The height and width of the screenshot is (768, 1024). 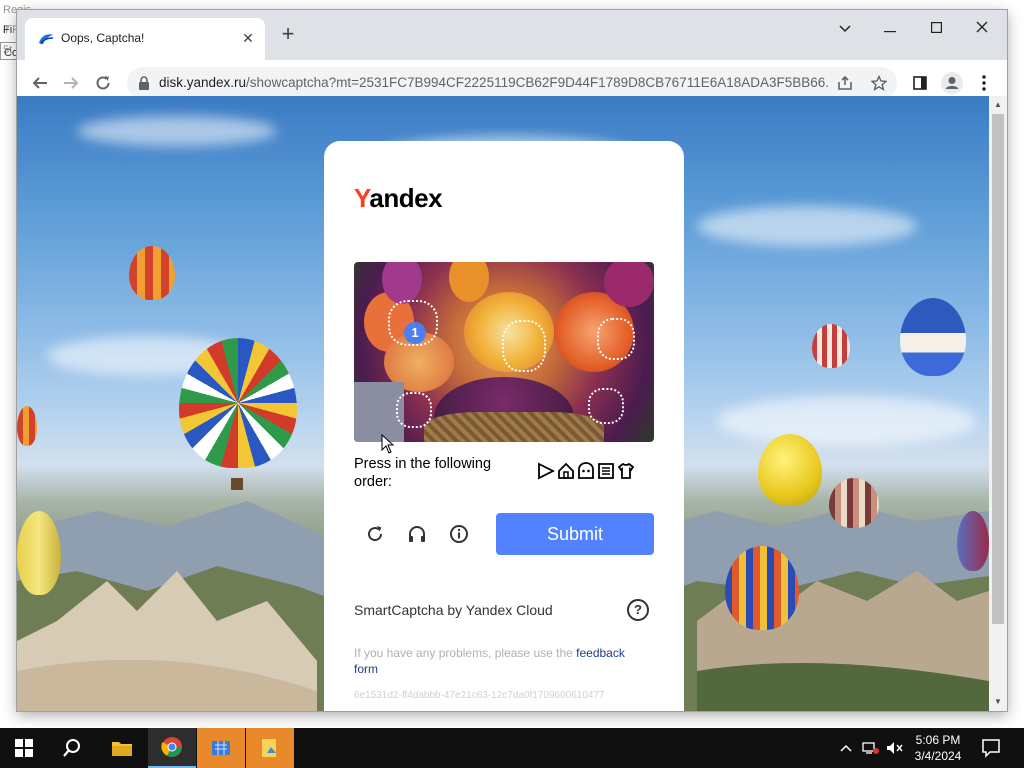 I want to click on smartcaptcha-brand: SmartCaptcha by Yandex Cloud, so click(x=453, y=610).